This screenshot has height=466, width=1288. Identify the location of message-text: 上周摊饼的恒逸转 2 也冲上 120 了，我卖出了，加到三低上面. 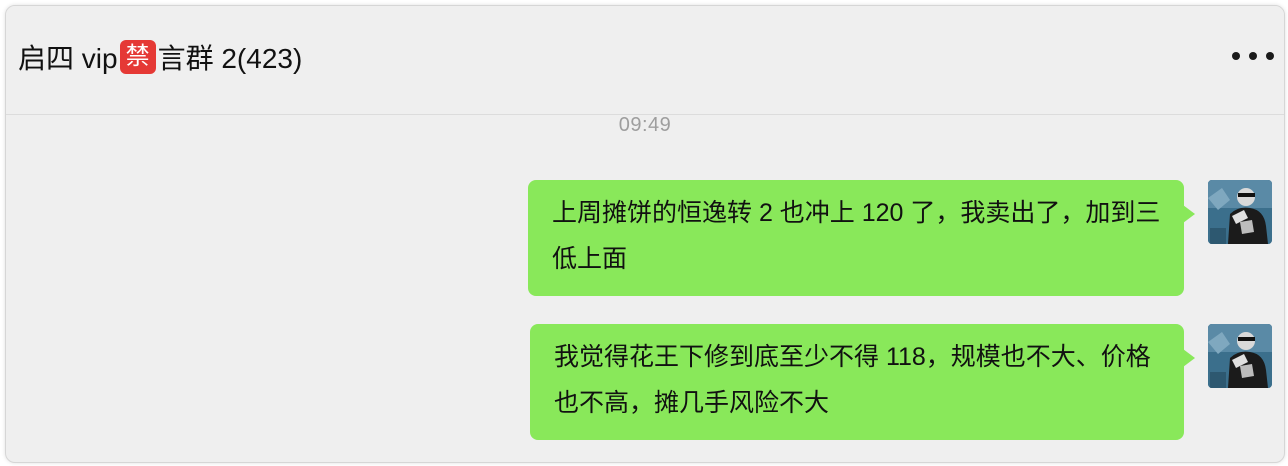
(856, 236).